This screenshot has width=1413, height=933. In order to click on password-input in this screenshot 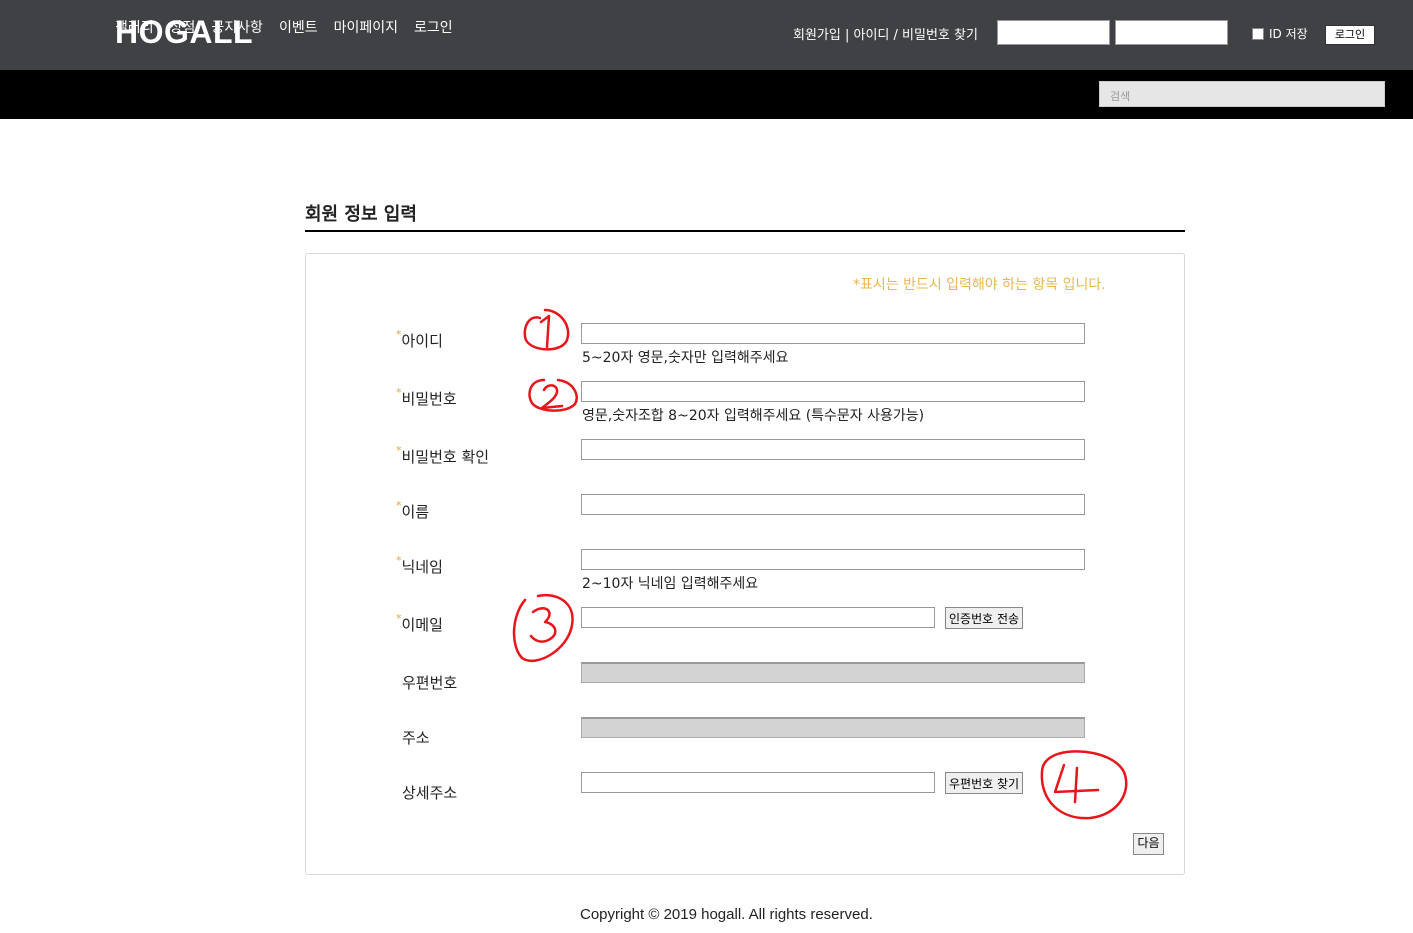, I will do `click(833, 391)`.